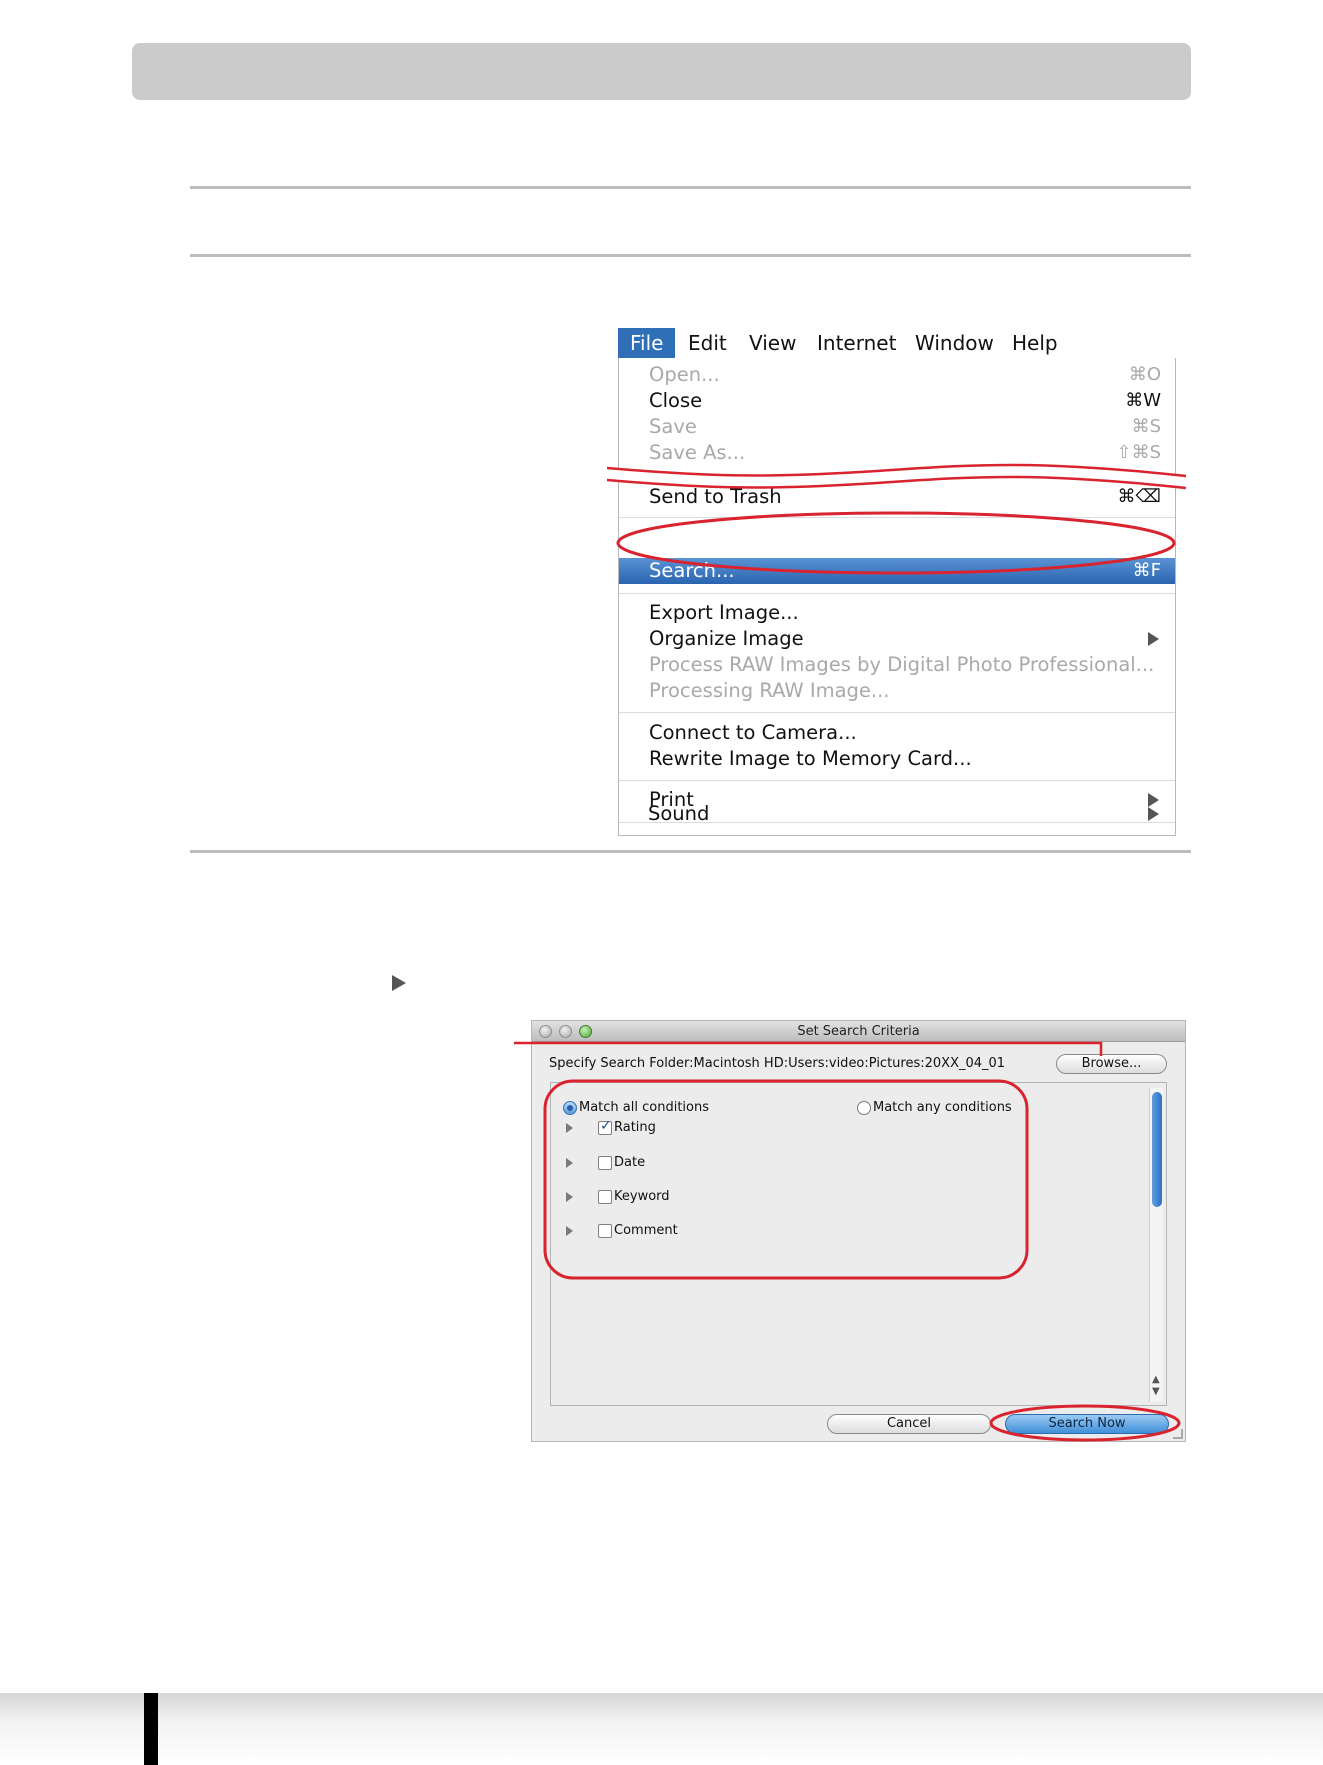 This screenshot has height=1765, width=1323. Describe the element at coordinates (605, 1231) in the screenshot. I see `comment-checkbox` at that location.